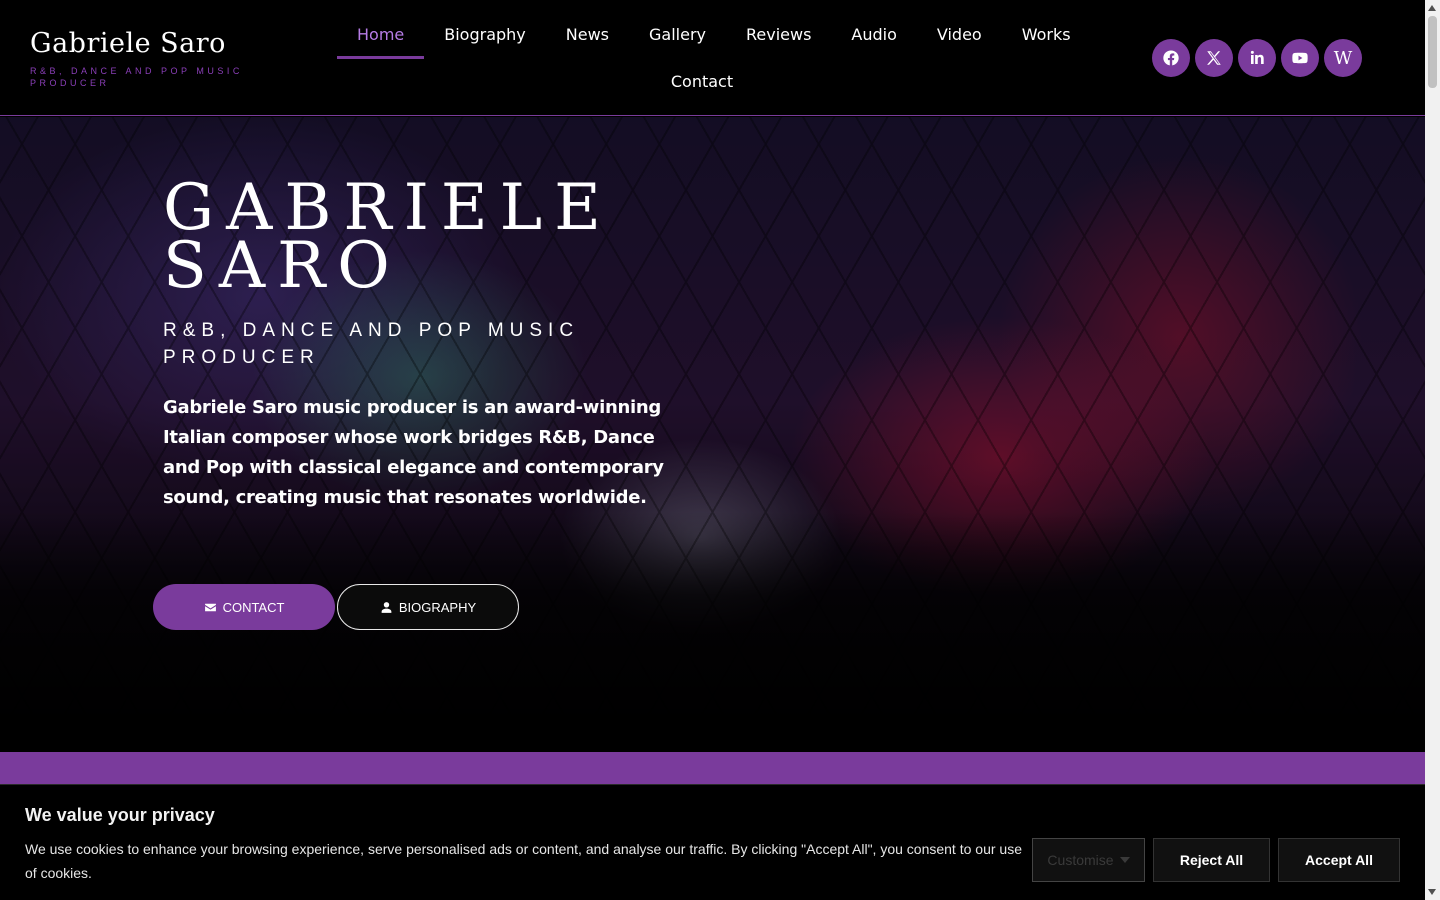  What do you see at coordinates (336, 607) in the screenshot?
I see `hero-buttons: CONTACT BIOGRAPHY` at bounding box center [336, 607].